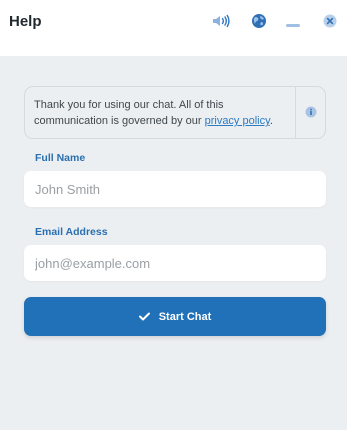  What do you see at coordinates (271, 121) in the screenshot?
I see `notice-end: .` at bounding box center [271, 121].